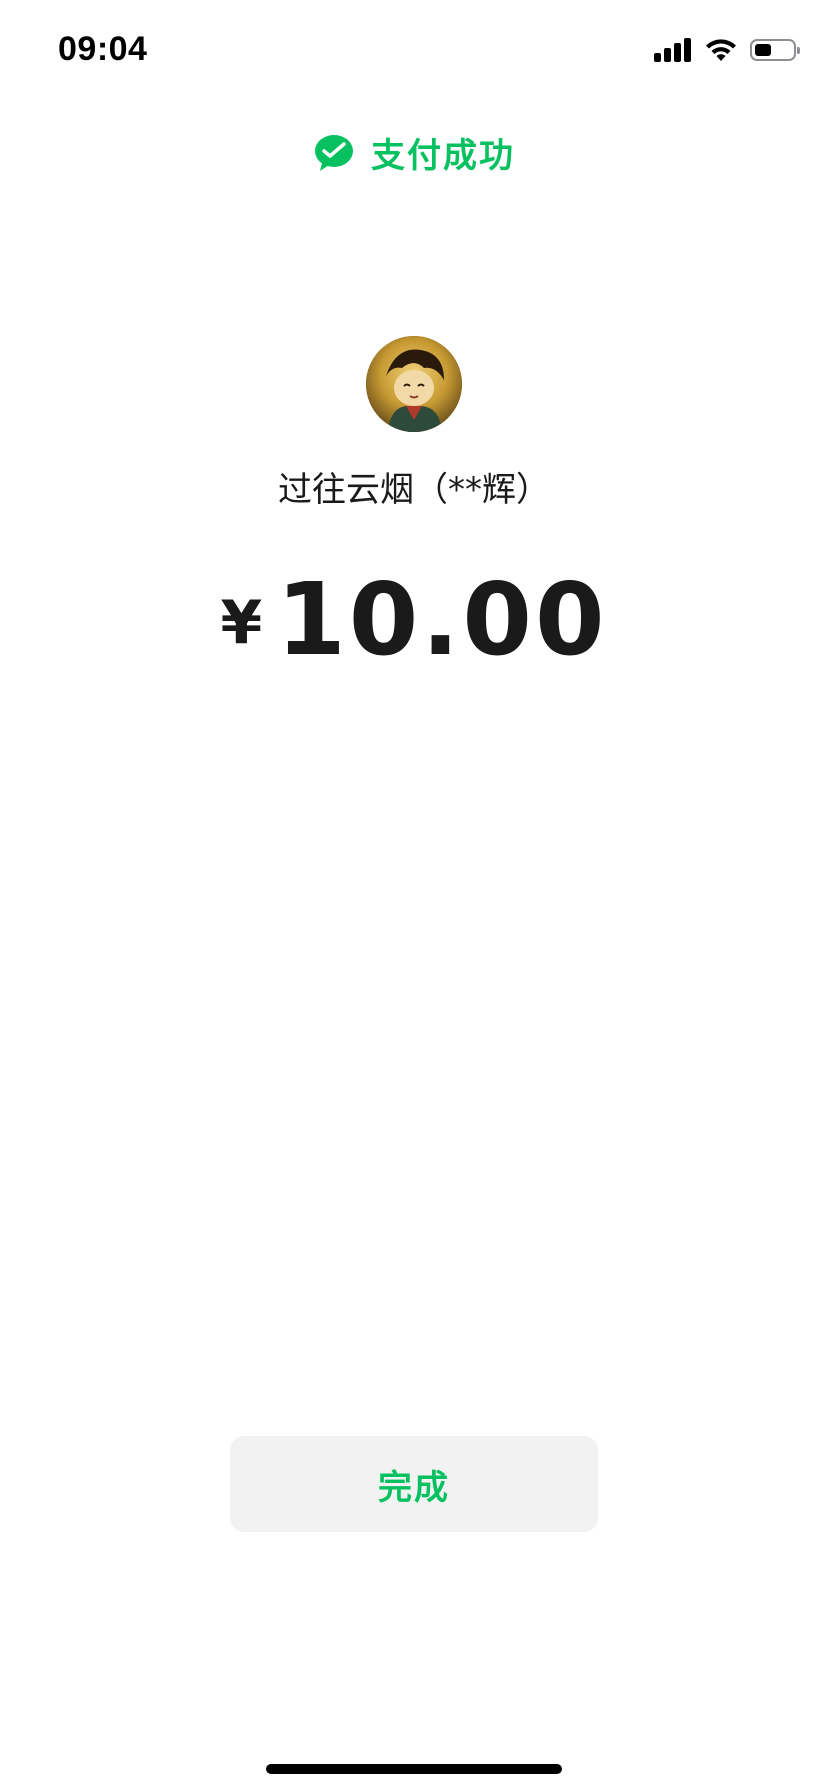 Image resolution: width=828 pixels, height=1792 pixels. I want to click on battery-icon, so click(775, 50).